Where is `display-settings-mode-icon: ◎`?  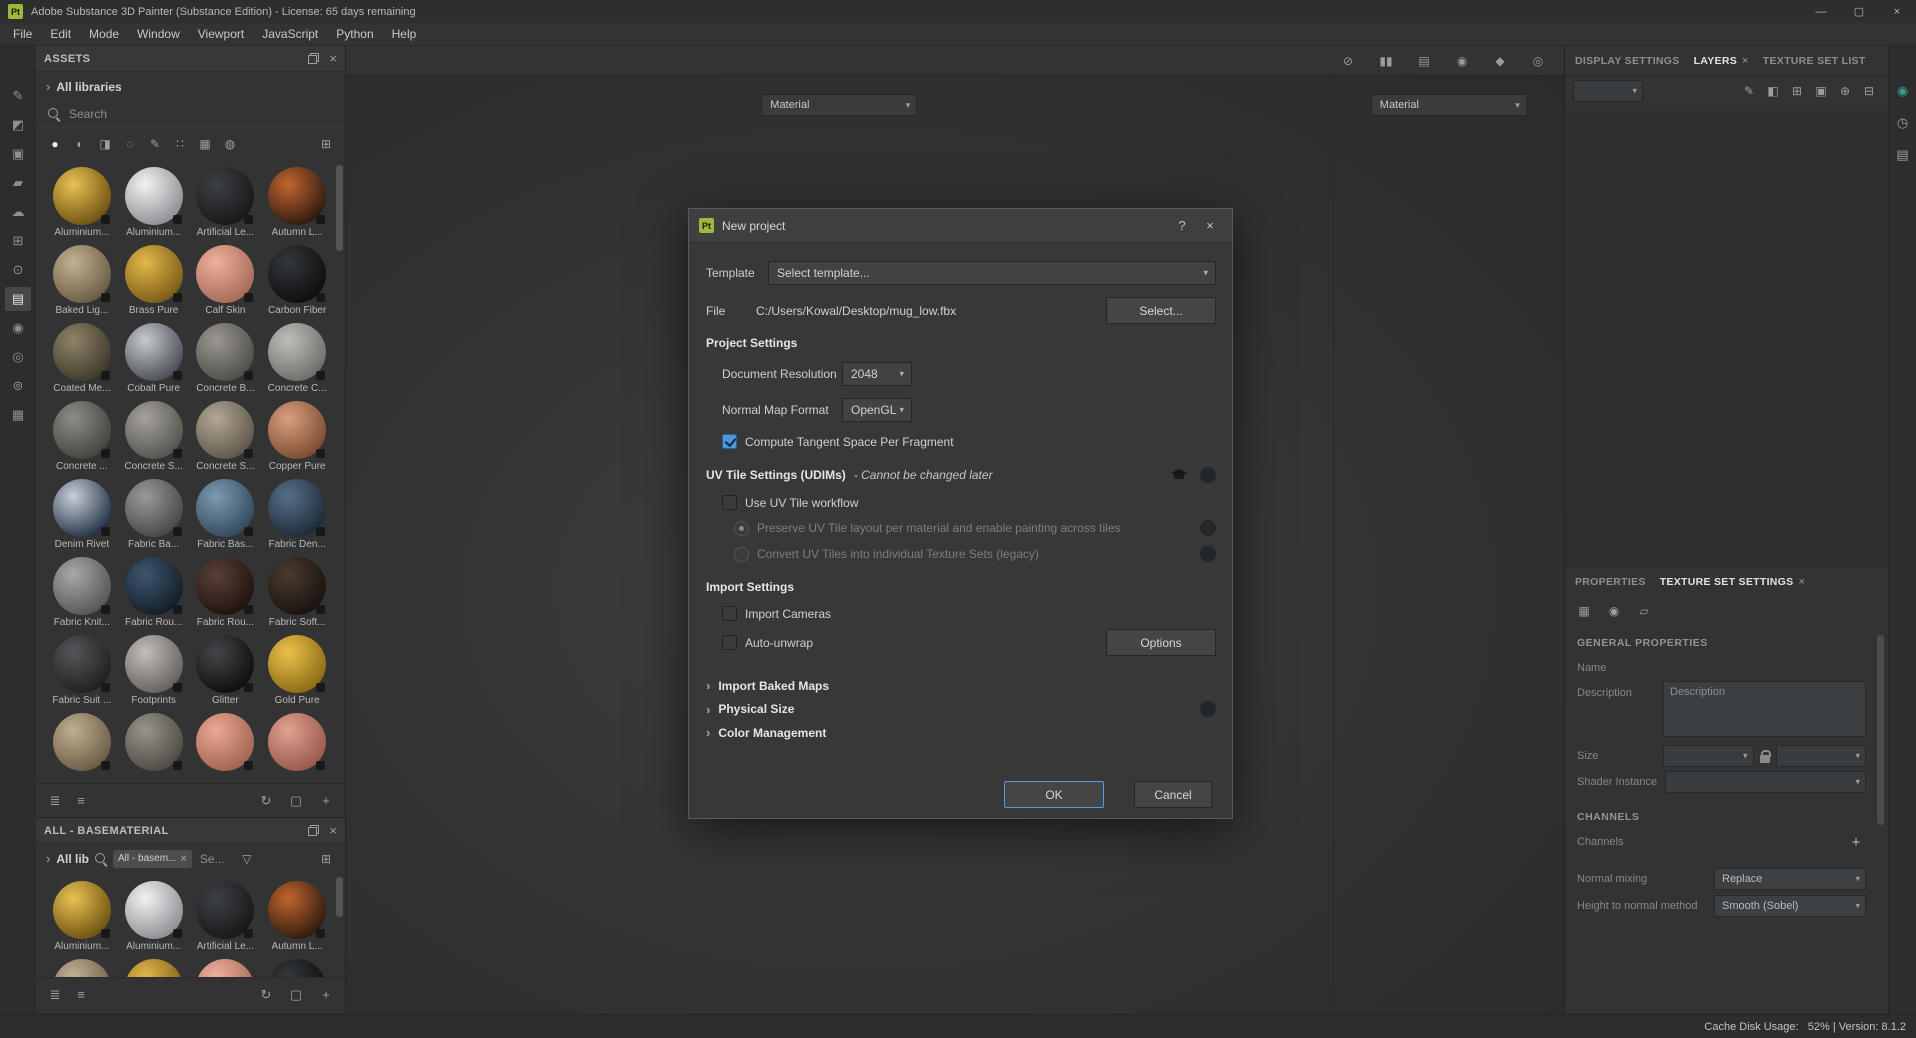
display-settings-mode-icon: ◎ is located at coordinates (18, 357).